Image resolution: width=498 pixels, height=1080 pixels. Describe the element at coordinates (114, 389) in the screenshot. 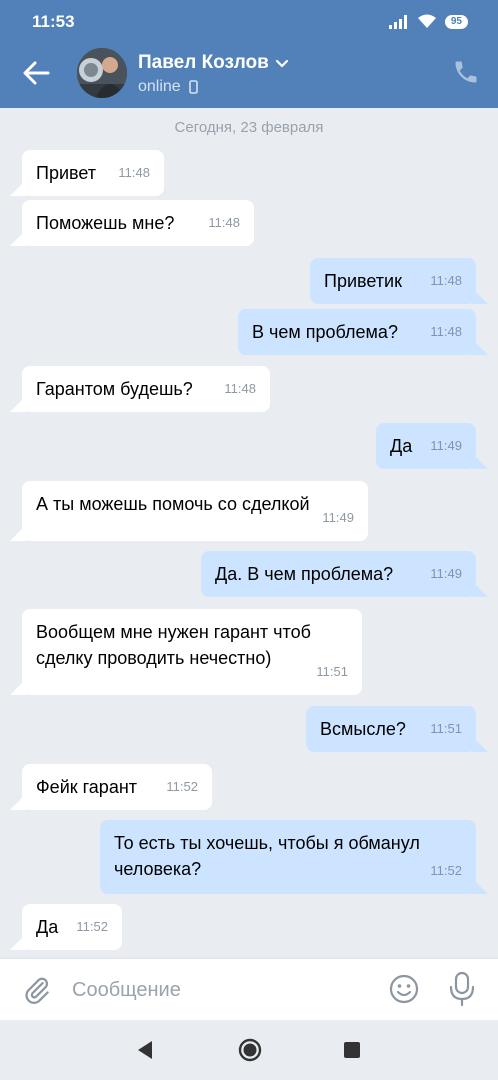

I see `message-text: Гарантом будешь?` at that location.